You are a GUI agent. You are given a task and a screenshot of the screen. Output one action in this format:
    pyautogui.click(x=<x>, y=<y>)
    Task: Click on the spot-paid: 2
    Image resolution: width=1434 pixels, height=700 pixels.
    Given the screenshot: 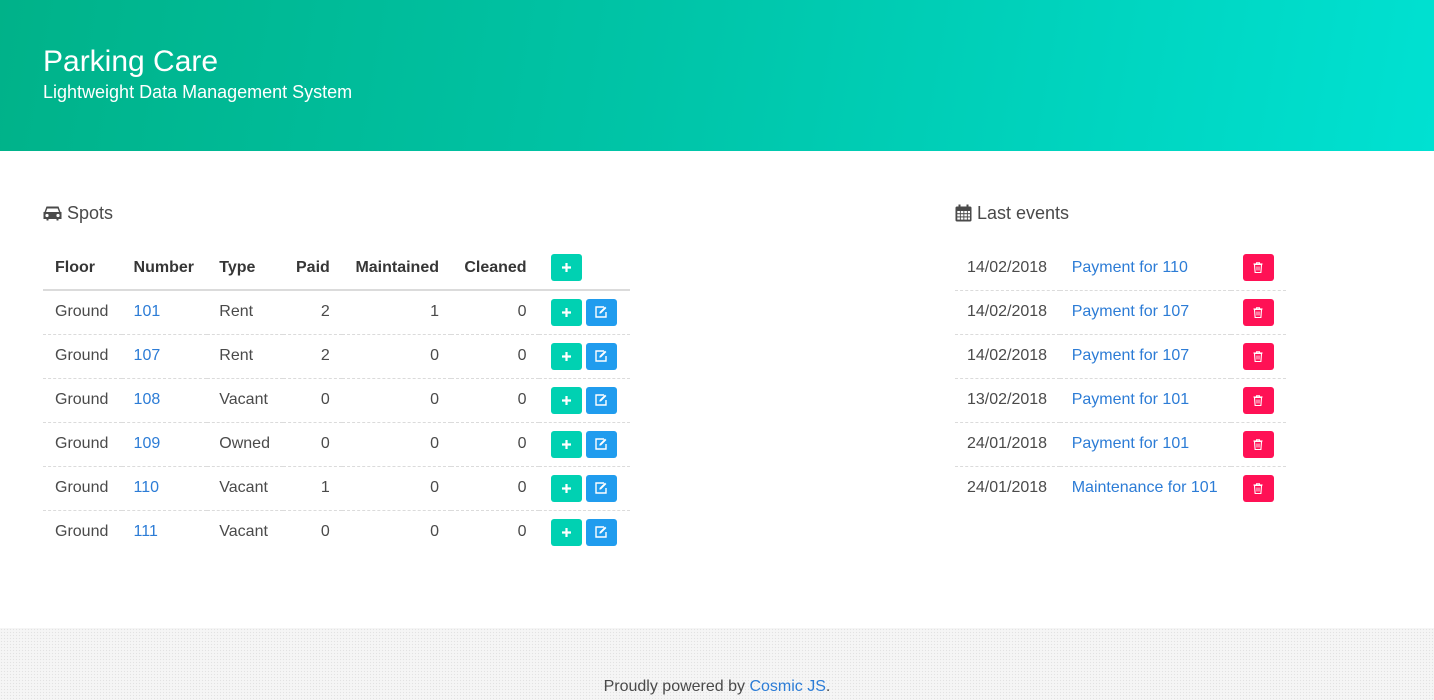 What is the action you would take?
    pyautogui.click(x=312, y=356)
    